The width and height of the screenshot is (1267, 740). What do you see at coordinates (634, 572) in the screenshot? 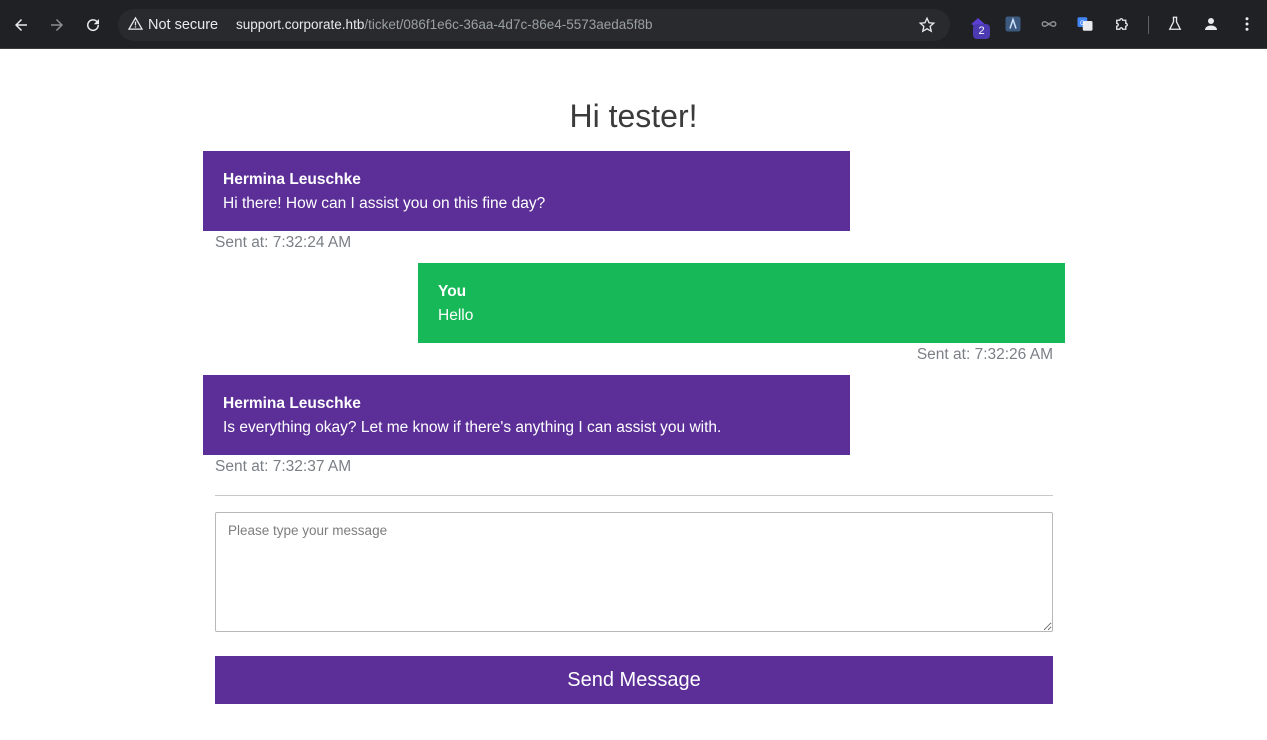
I see `message-input` at bounding box center [634, 572].